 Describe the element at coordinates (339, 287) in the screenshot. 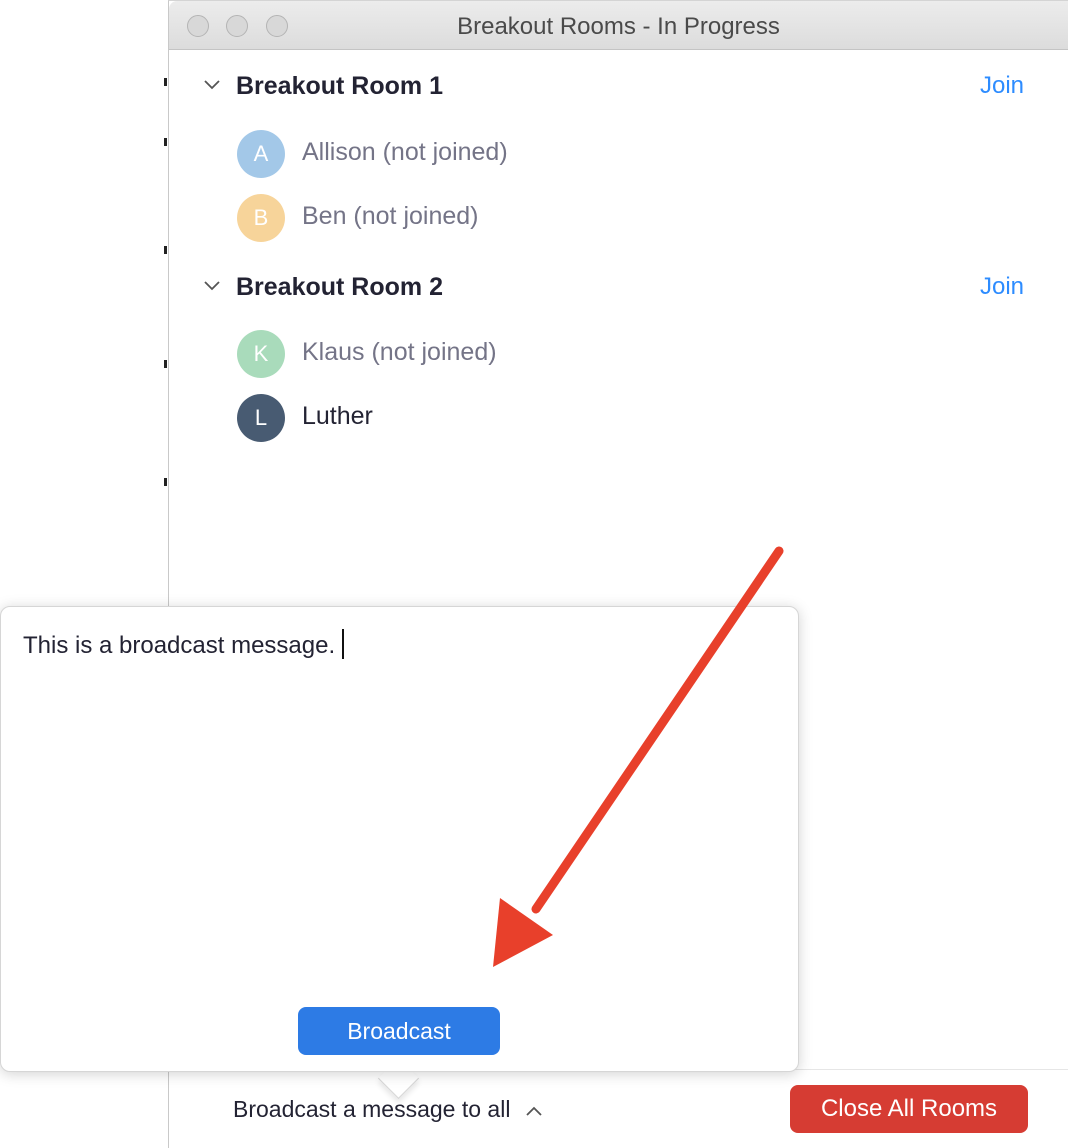

I see `room-title: Breakout Room 2` at that location.